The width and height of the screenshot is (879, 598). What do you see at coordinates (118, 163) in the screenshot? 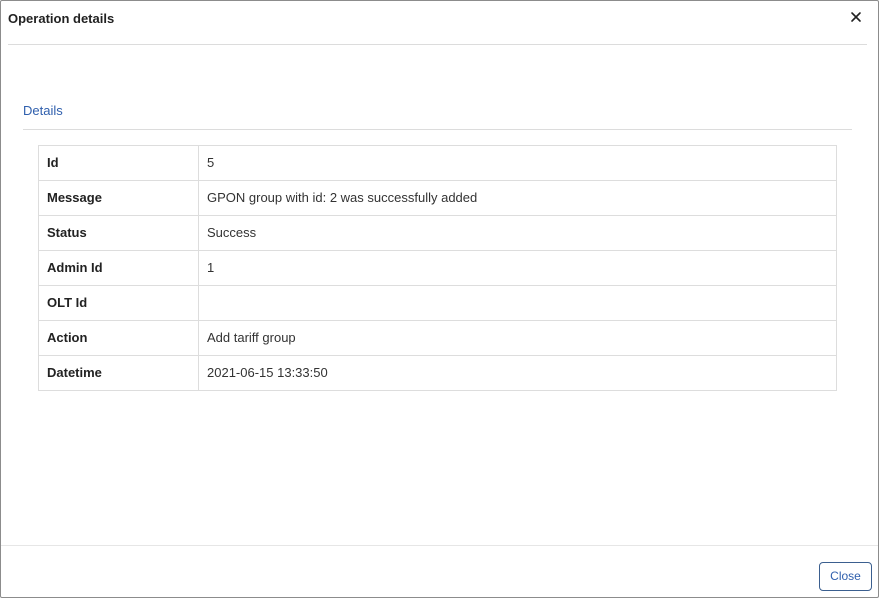
I see `row-label: Id` at bounding box center [118, 163].